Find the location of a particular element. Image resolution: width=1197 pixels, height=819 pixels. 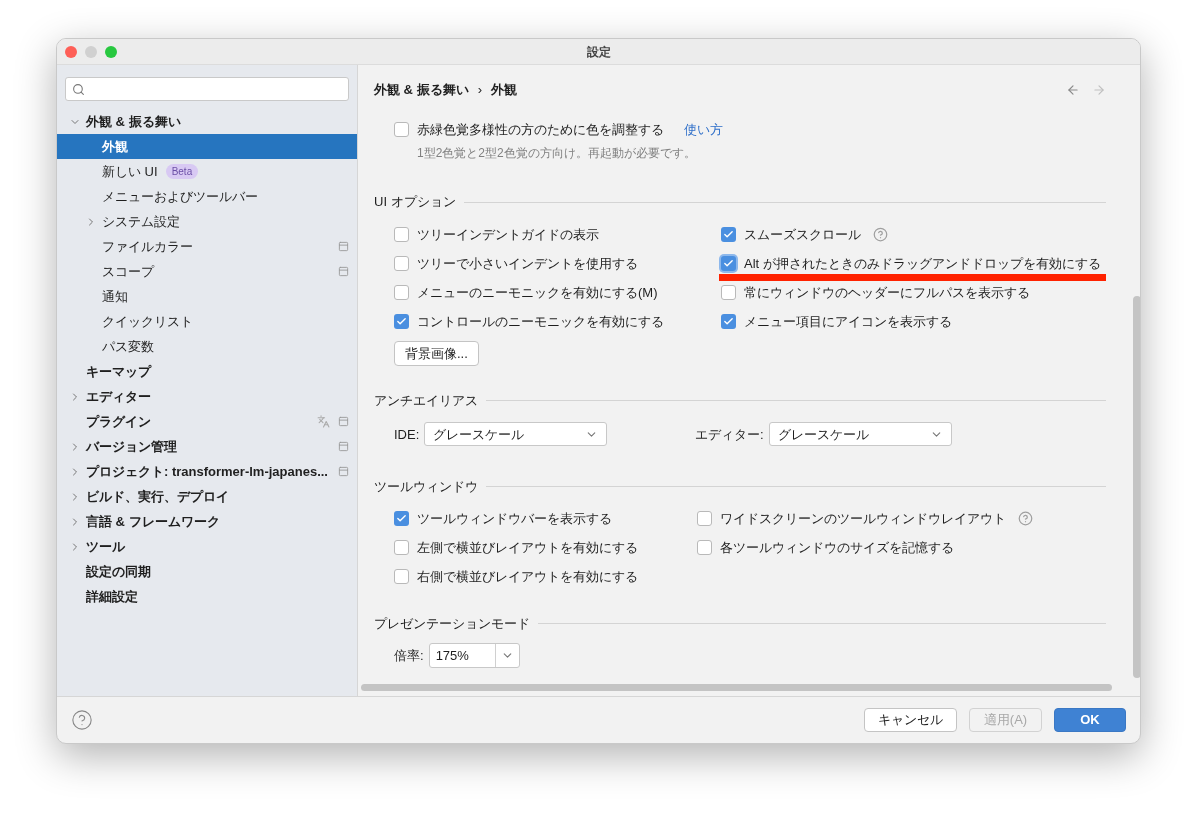

search-field is located at coordinates (207, 89).